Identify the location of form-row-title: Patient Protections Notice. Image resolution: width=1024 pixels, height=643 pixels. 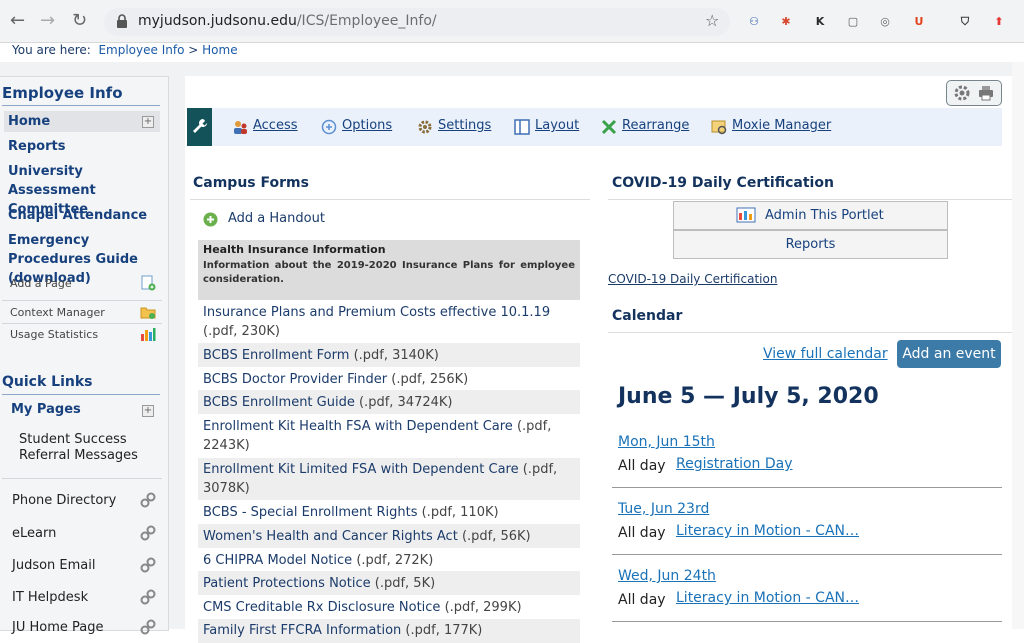
(287, 583).